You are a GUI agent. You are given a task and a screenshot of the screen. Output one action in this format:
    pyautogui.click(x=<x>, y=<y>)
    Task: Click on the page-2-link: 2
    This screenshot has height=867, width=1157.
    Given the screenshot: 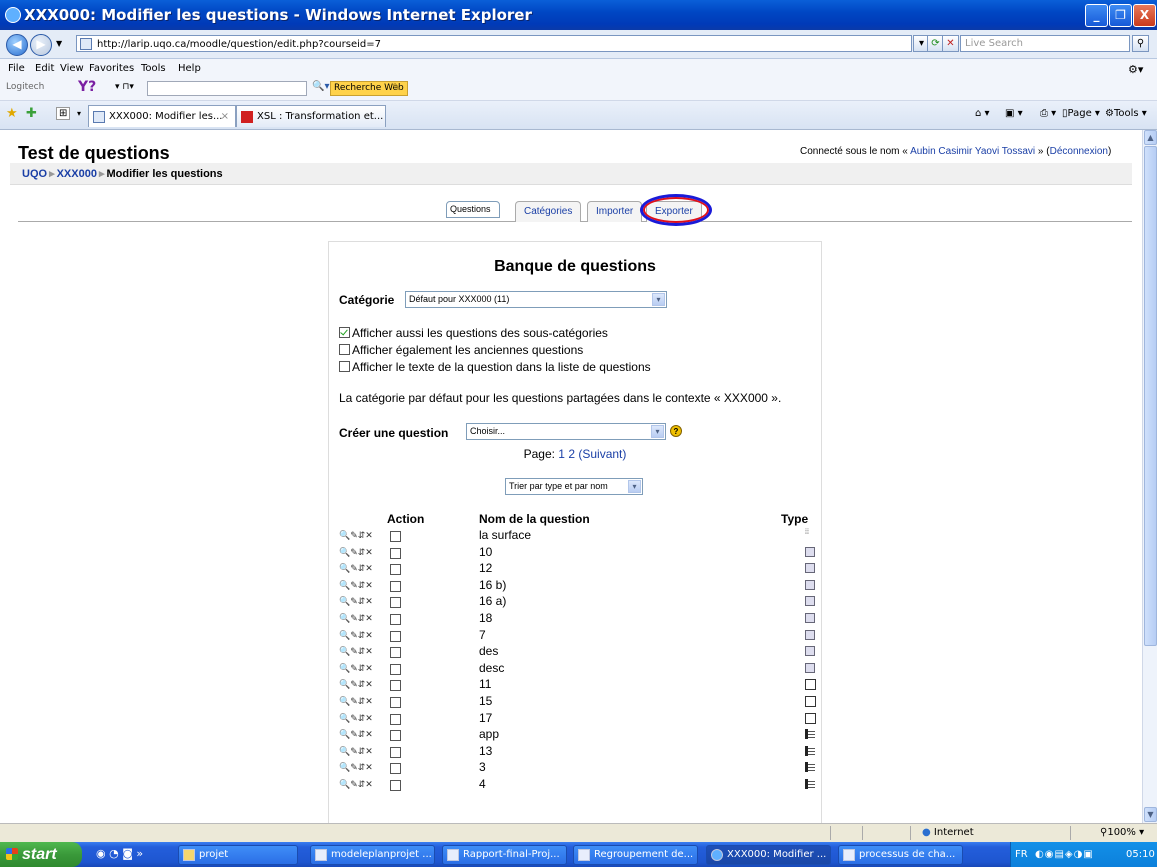 What is the action you would take?
    pyautogui.click(x=571, y=454)
    